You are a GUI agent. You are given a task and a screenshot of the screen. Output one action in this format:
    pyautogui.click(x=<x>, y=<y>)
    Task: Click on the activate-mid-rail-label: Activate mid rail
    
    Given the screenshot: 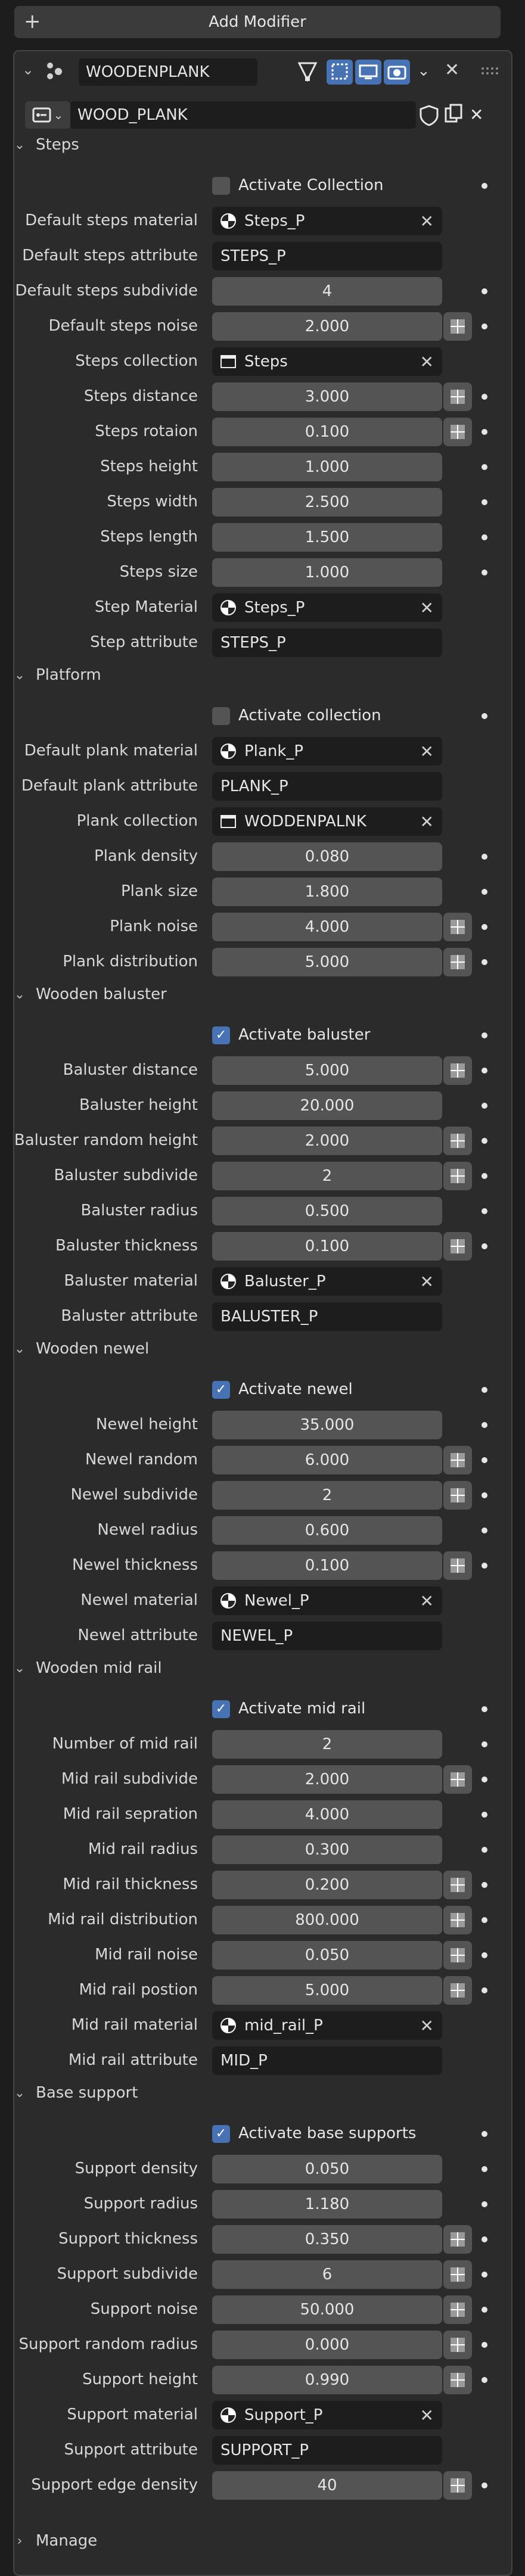 What is the action you would take?
    pyautogui.click(x=301, y=1709)
    